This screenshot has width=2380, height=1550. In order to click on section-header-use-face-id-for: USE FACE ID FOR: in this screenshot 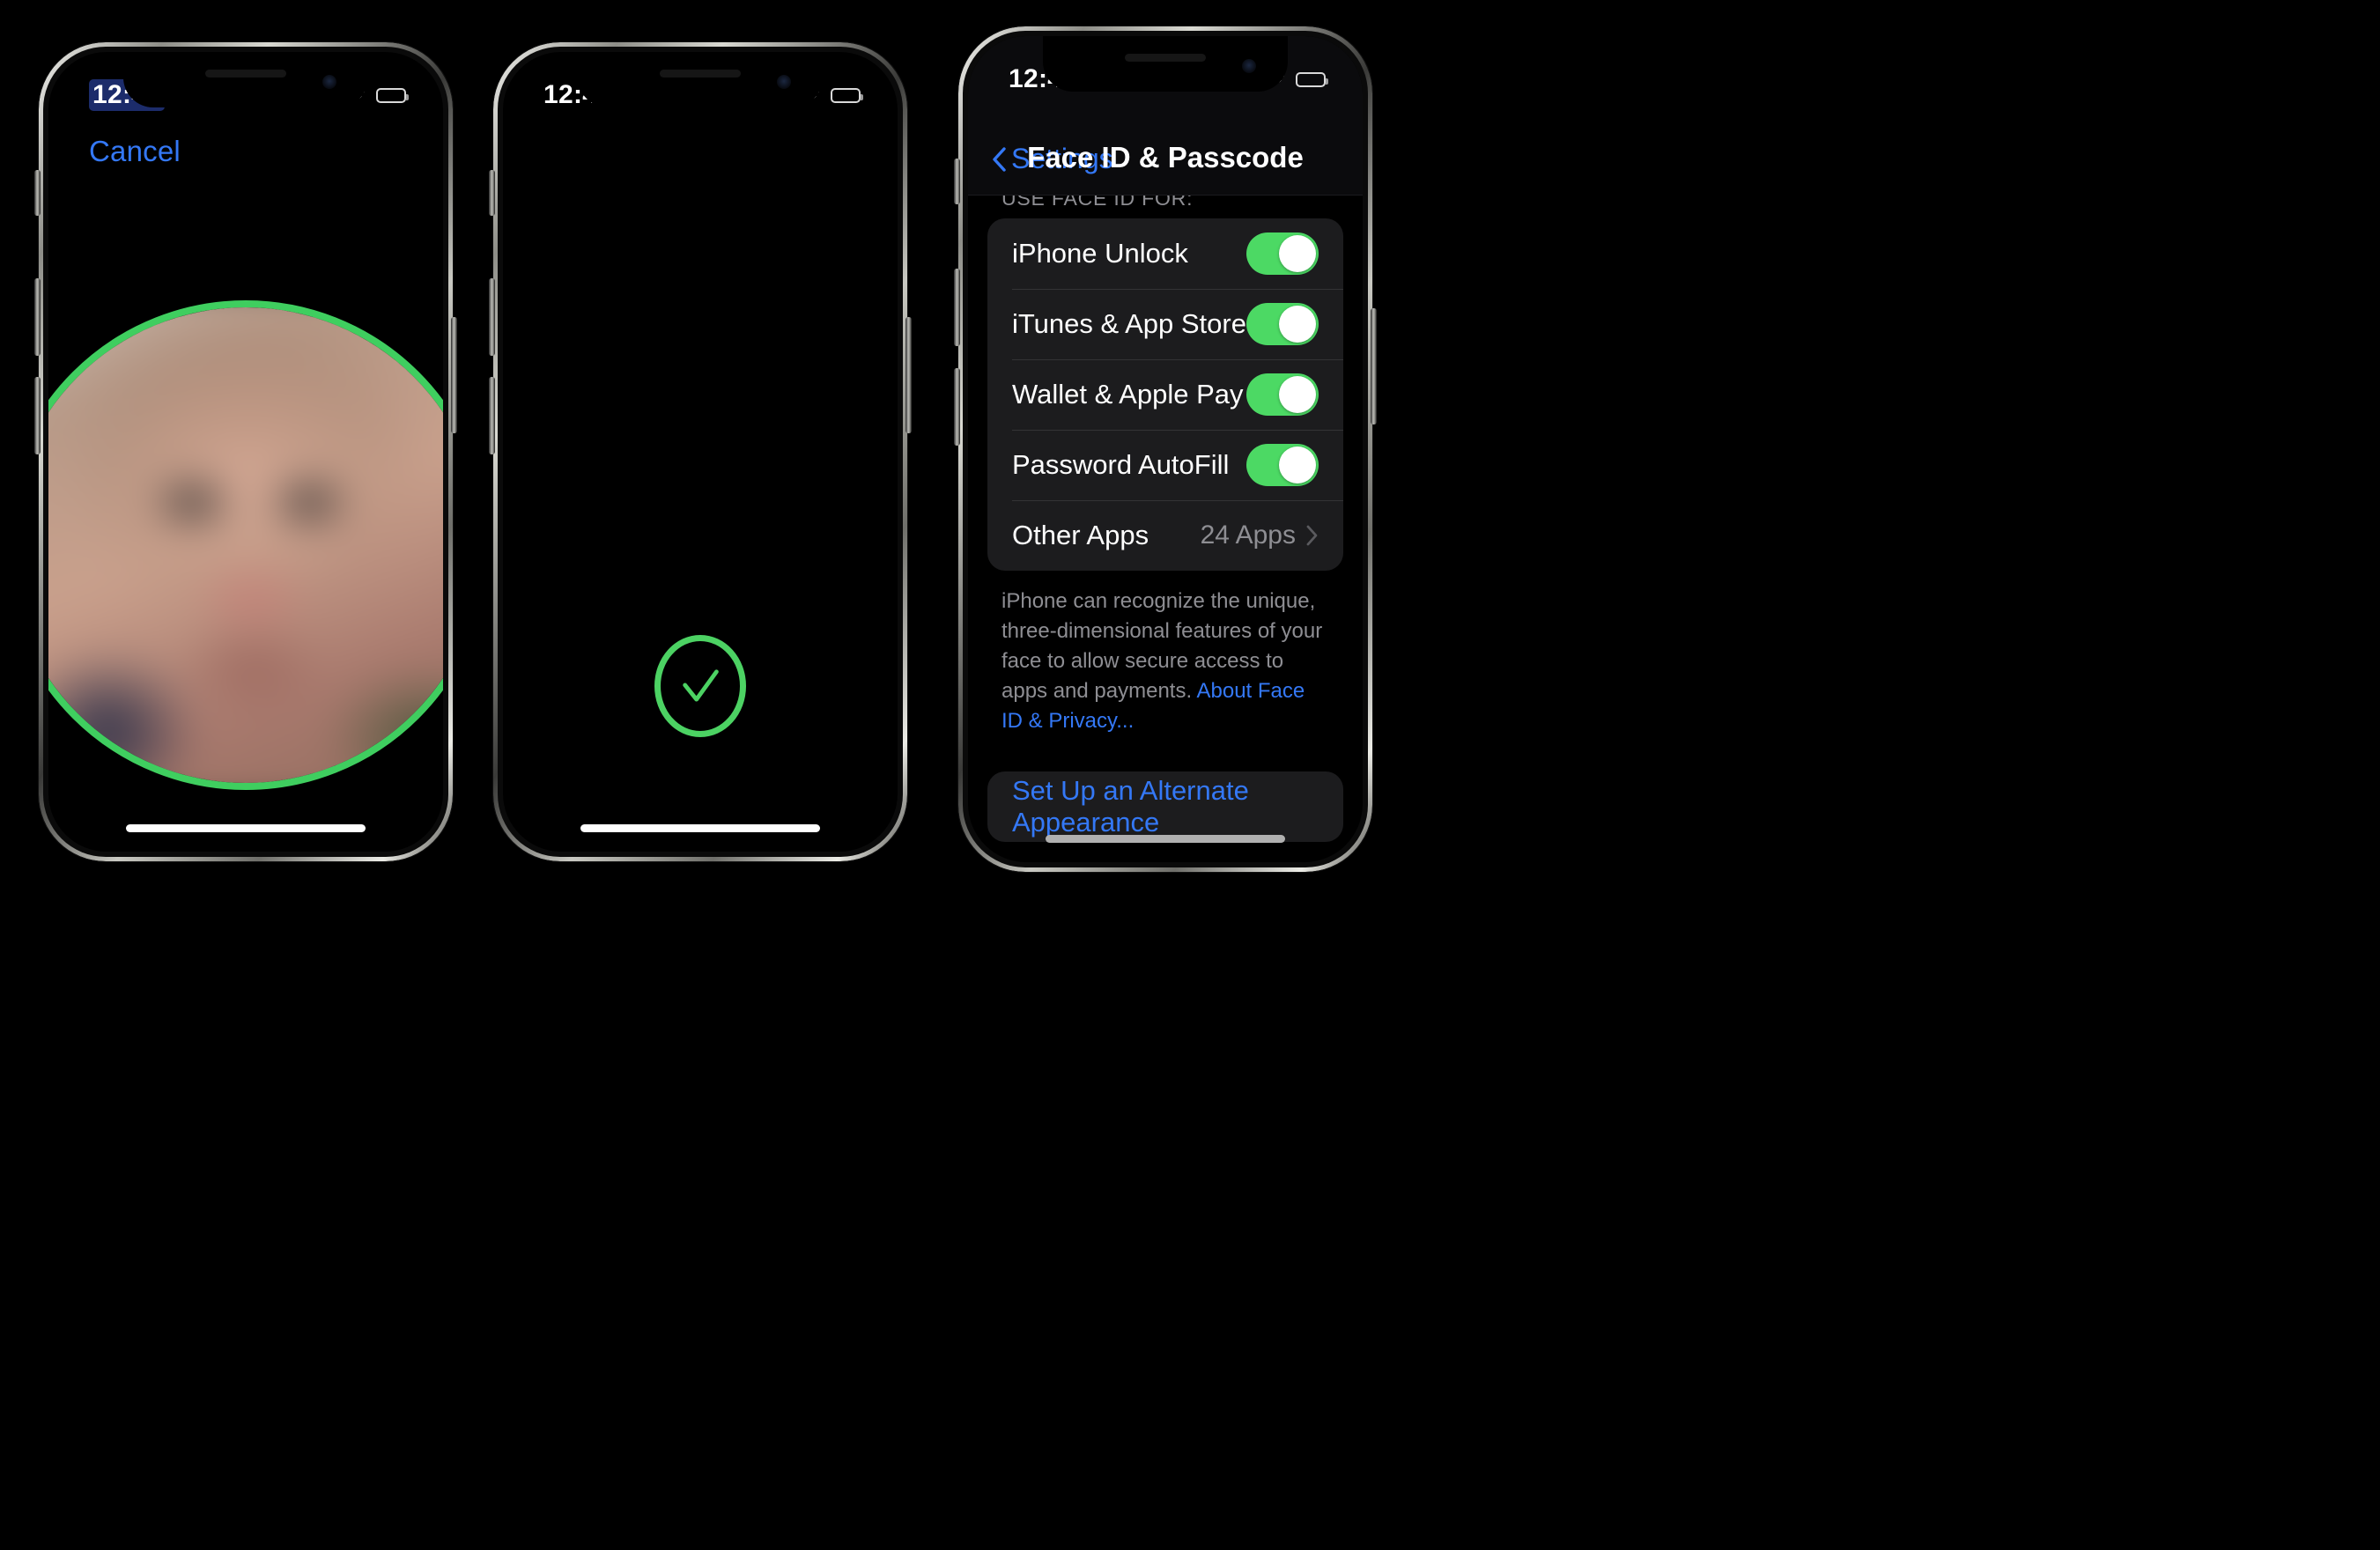, I will do `click(1098, 203)`.